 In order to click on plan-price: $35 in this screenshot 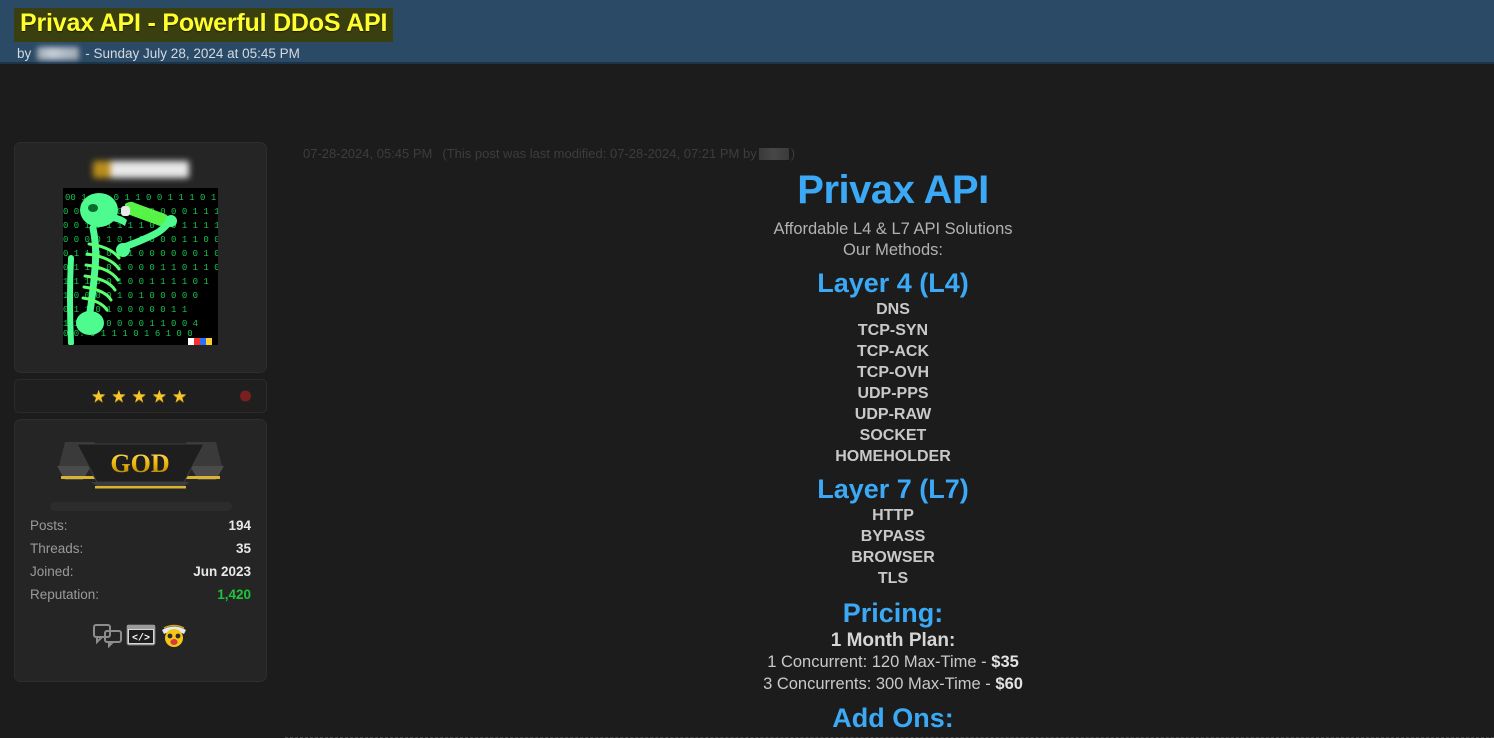, I will do `click(1005, 661)`.